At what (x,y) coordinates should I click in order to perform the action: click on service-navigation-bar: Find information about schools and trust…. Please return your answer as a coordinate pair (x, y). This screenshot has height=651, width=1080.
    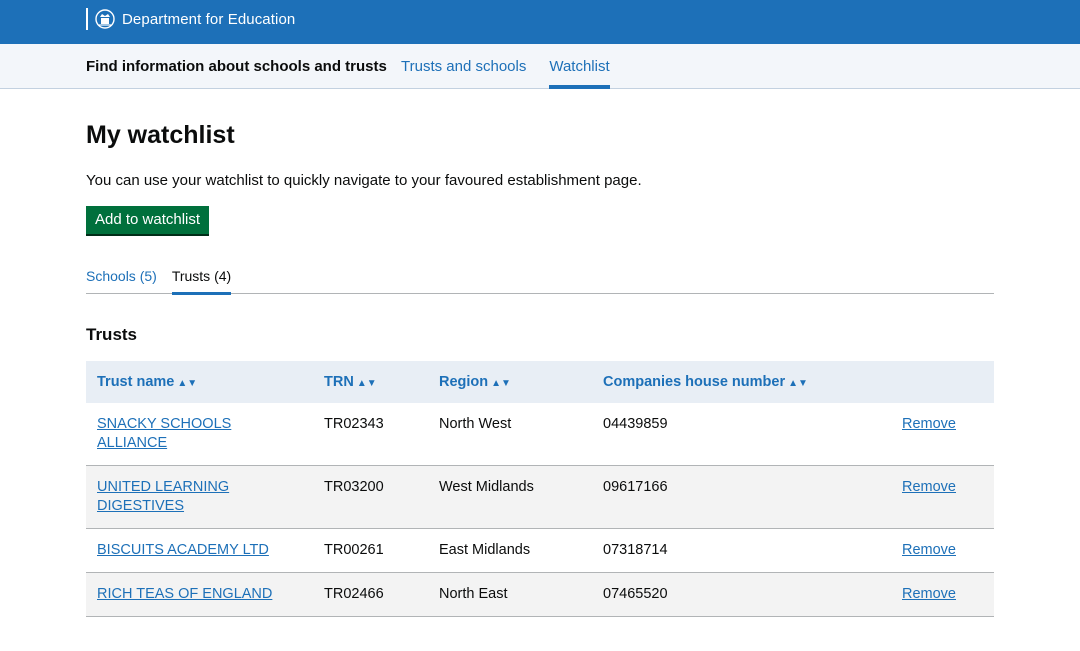
    Looking at the image, I should click on (540, 66).